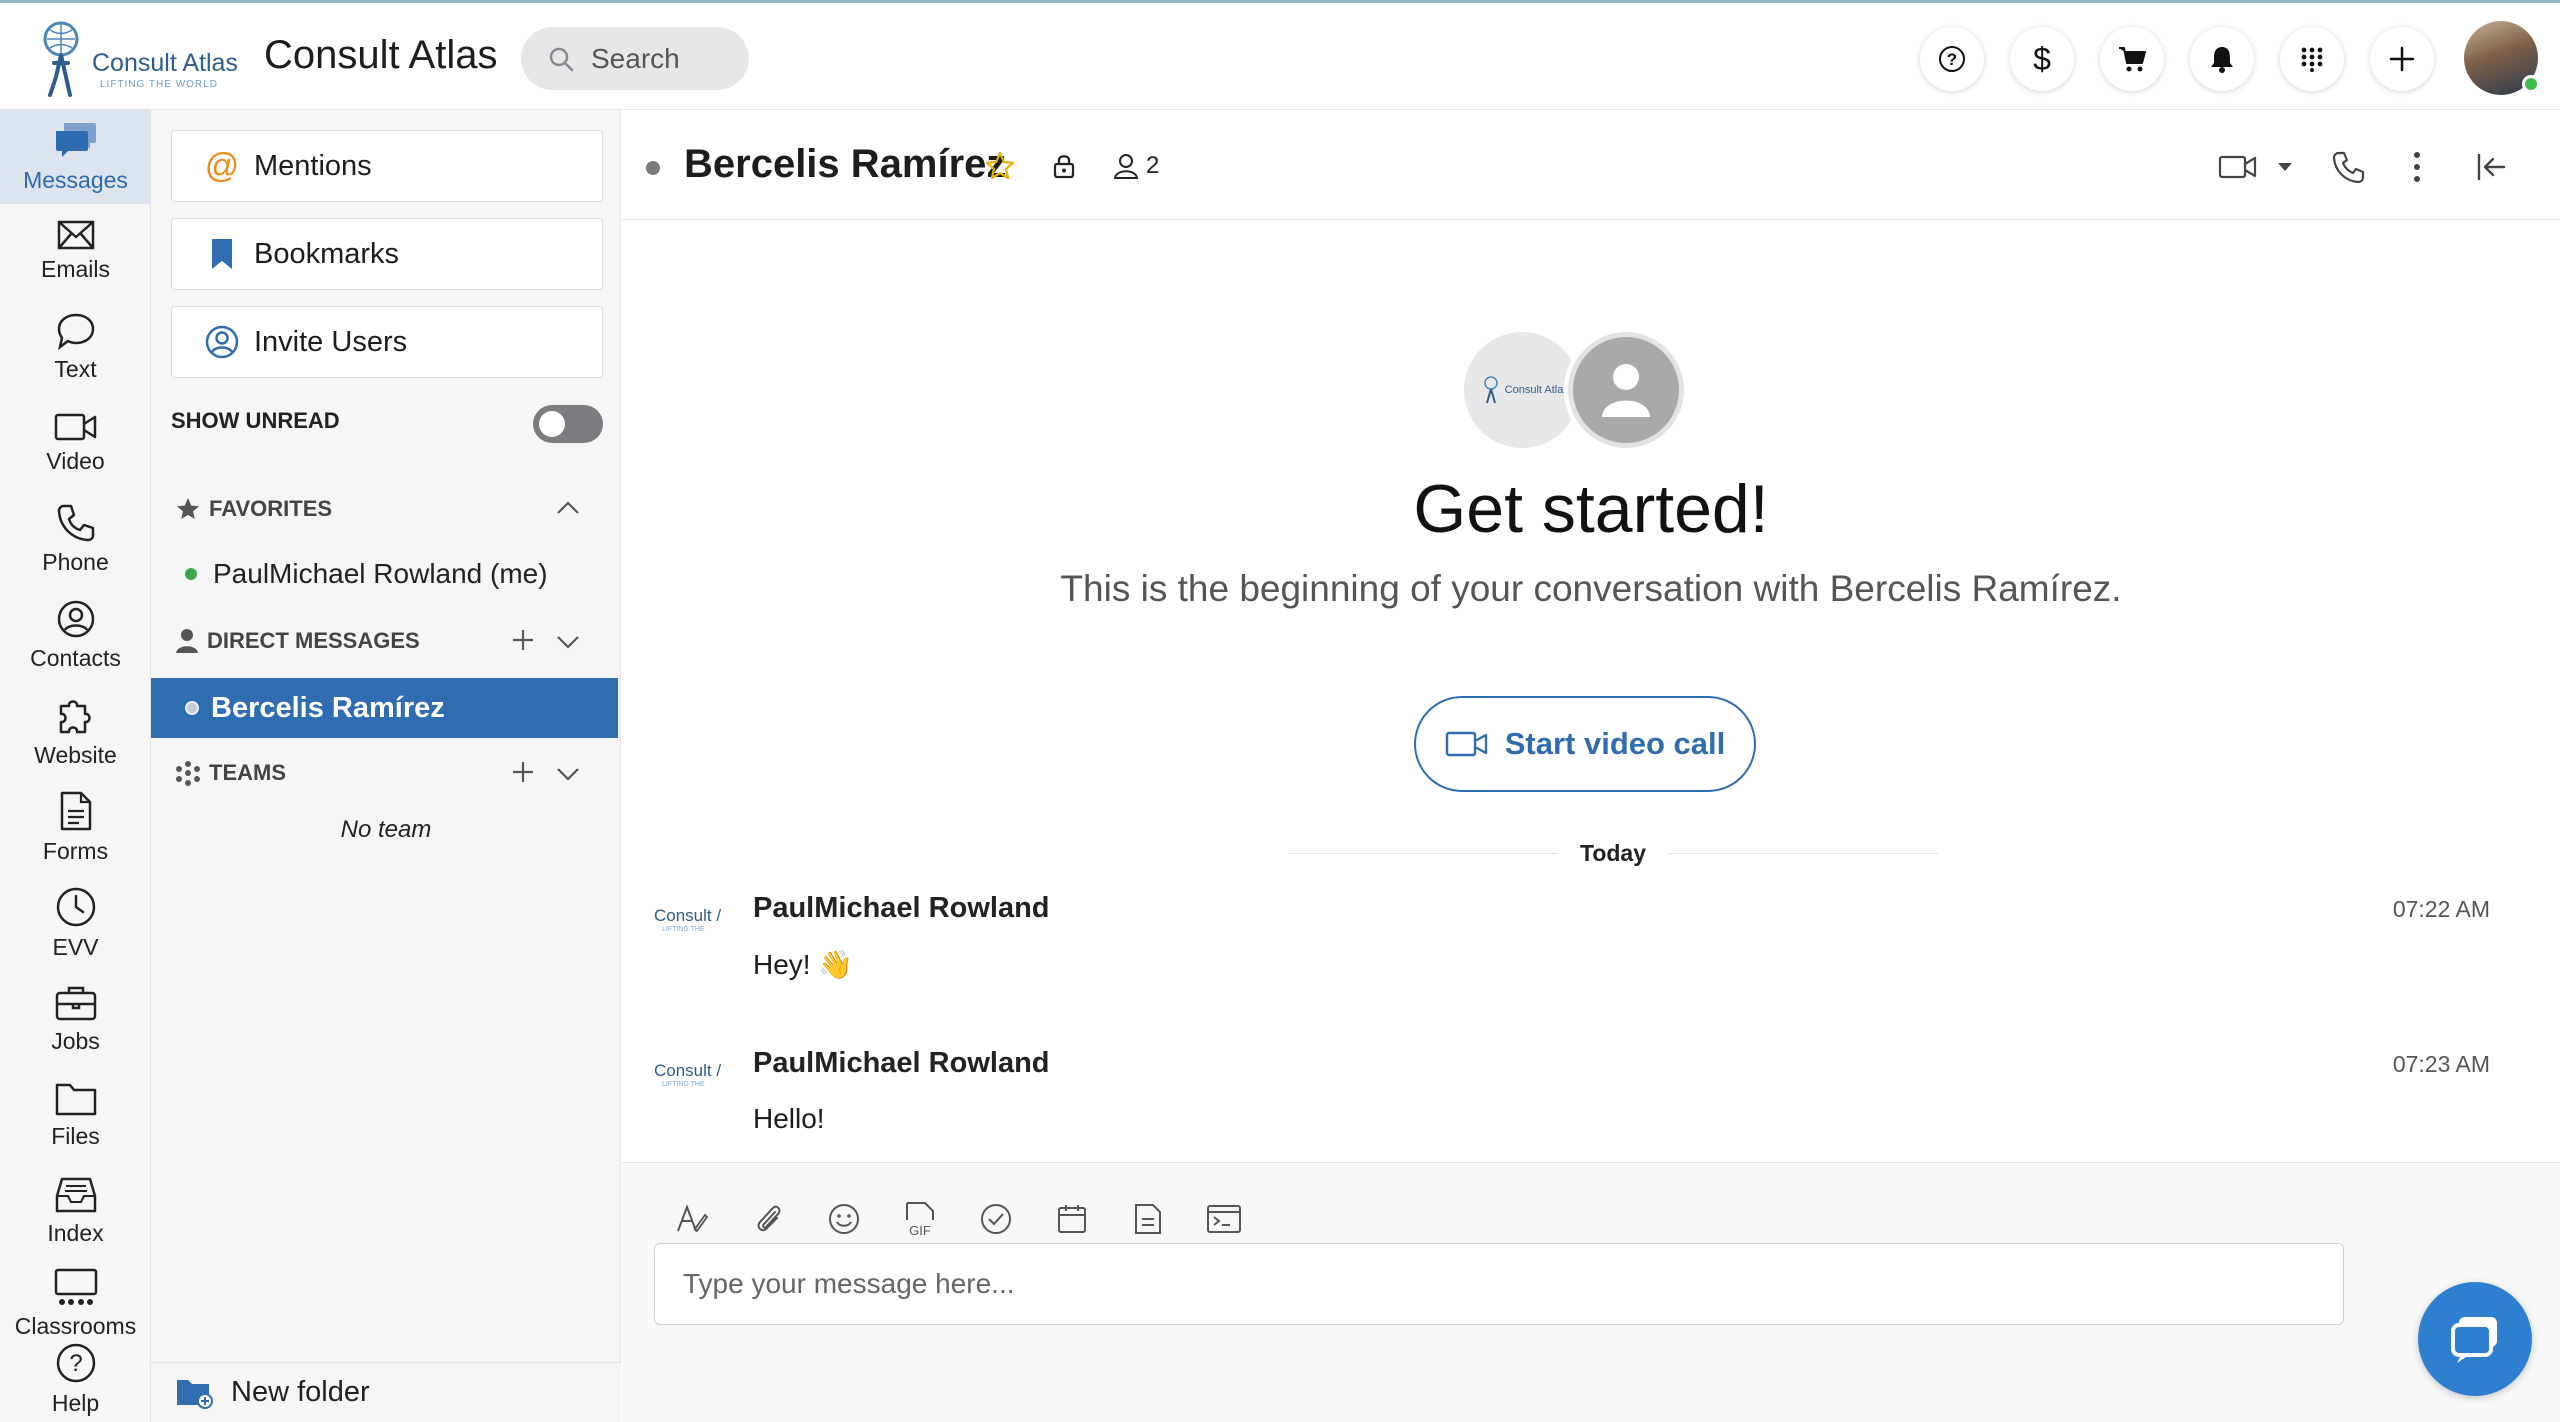 This screenshot has width=2560, height=1422. Describe the element at coordinates (75, 635) in the screenshot. I see `rail-item-contacts: Contacts` at that location.